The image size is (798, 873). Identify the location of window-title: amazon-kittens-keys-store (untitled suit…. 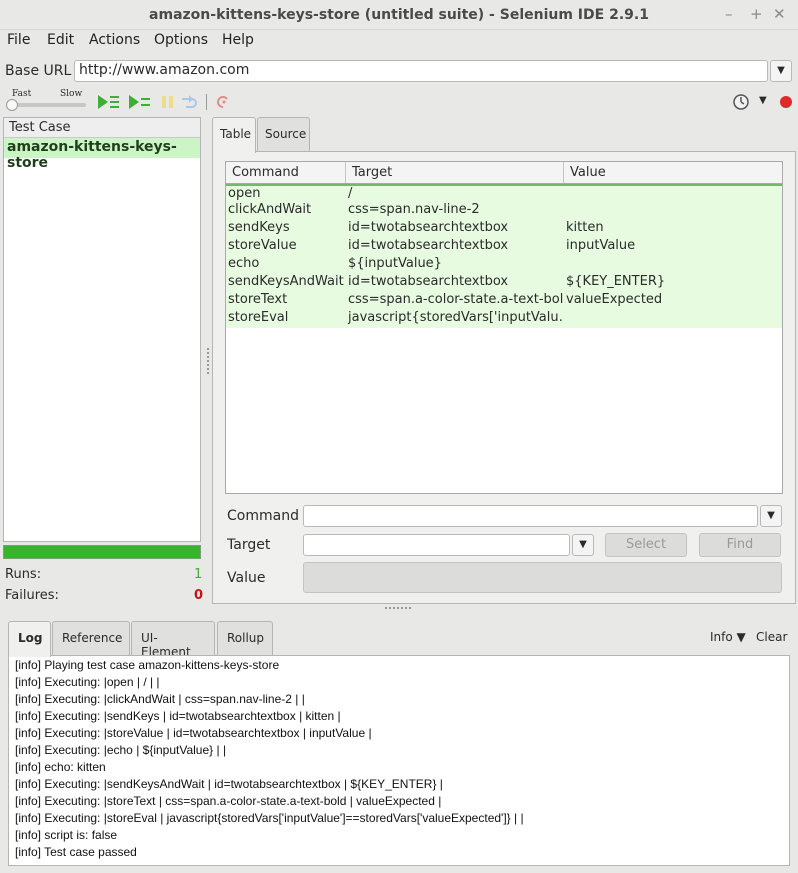
(399, 15).